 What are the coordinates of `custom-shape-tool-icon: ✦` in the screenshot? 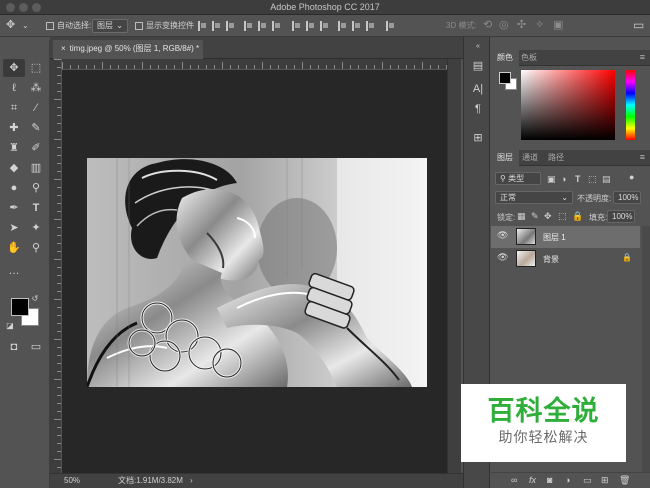 It's located at (36, 228).